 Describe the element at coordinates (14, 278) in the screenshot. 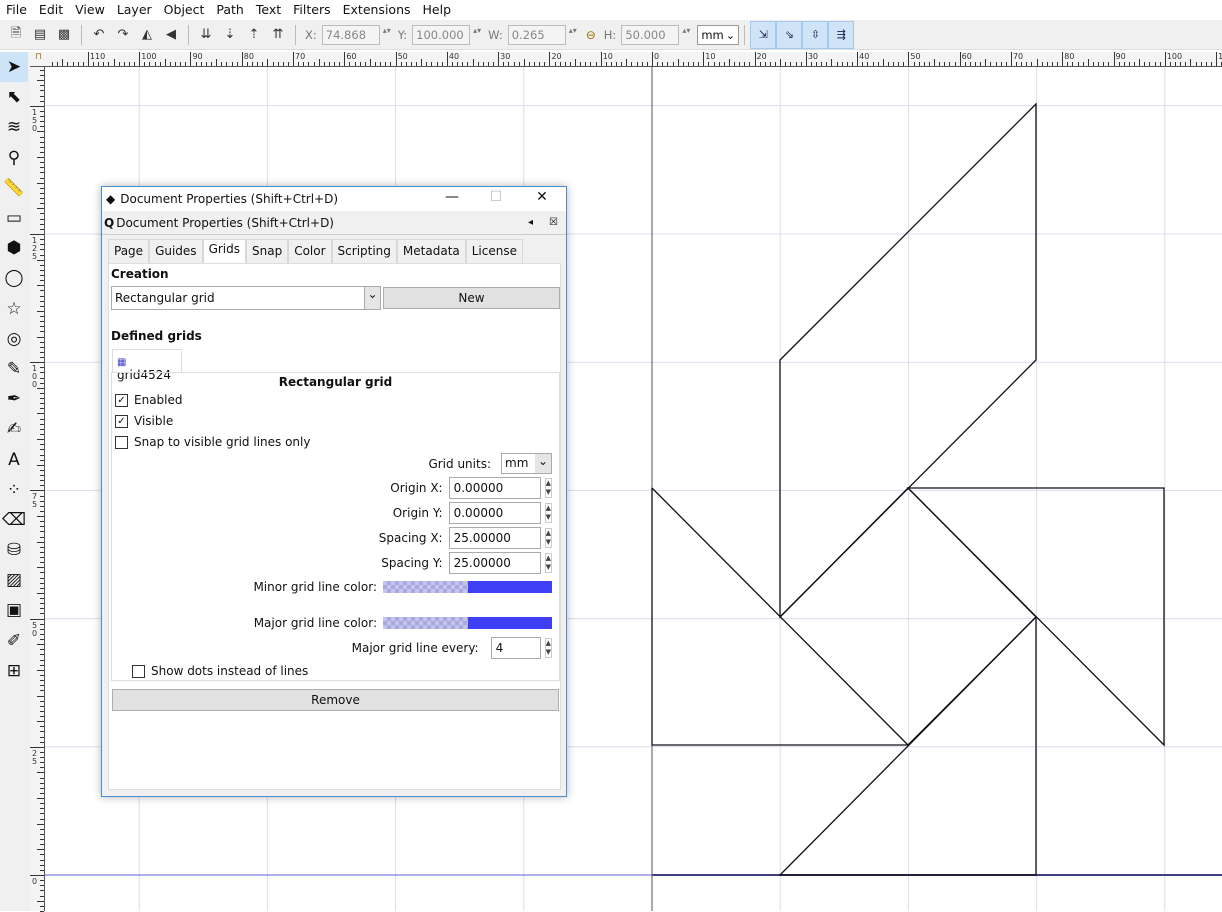

I see `ellipse-tool-icon: ◯` at that location.